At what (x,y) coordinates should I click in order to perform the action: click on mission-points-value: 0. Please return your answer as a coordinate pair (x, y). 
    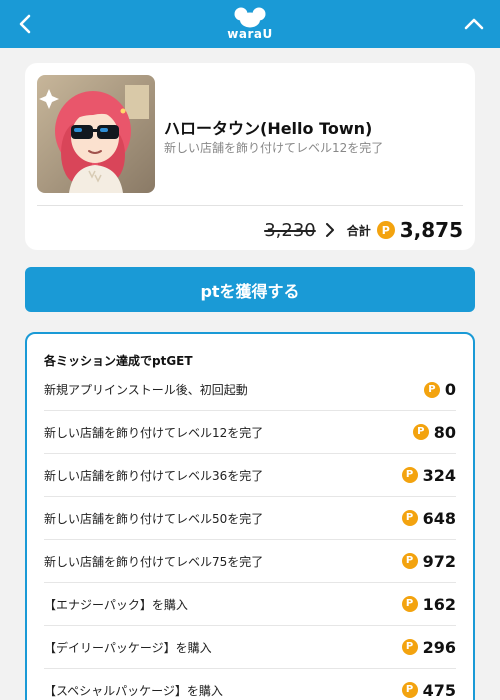
    Looking at the image, I should click on (450, 389).